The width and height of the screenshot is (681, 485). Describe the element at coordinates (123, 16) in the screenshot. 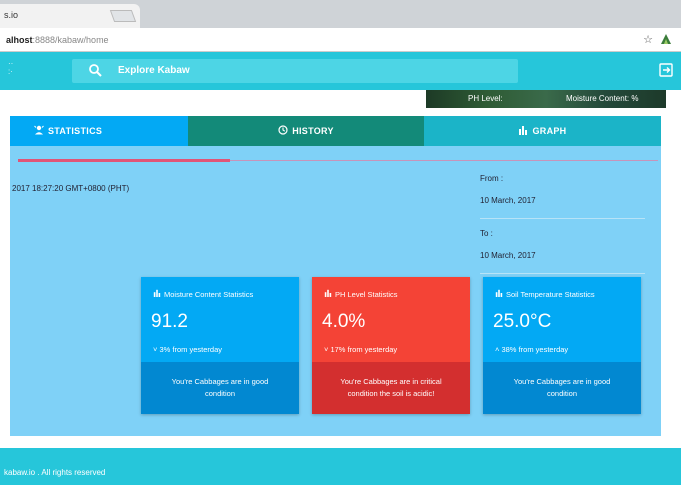

I see `new-tab-button` at that location.